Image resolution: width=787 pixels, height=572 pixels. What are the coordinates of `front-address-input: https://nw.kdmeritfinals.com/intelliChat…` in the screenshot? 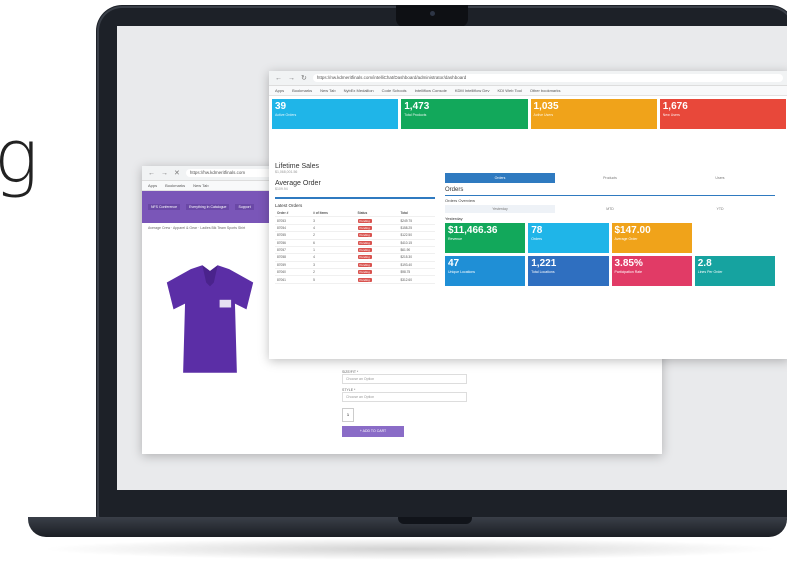 It's located at (547, 78).